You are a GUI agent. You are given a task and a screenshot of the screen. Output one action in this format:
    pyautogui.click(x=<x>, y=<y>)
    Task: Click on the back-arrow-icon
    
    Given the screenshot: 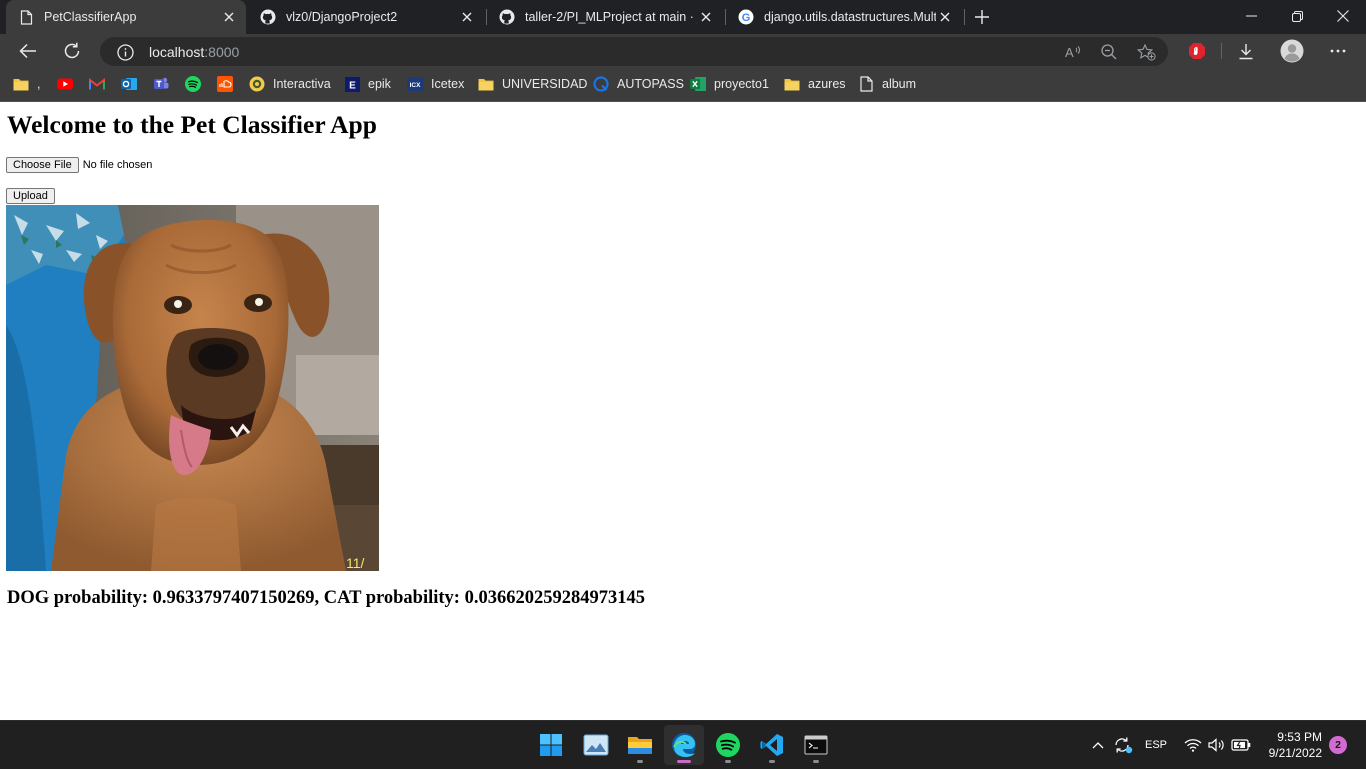 What is the action you would take?
    pyautogui.click(x=27, y=51)
    